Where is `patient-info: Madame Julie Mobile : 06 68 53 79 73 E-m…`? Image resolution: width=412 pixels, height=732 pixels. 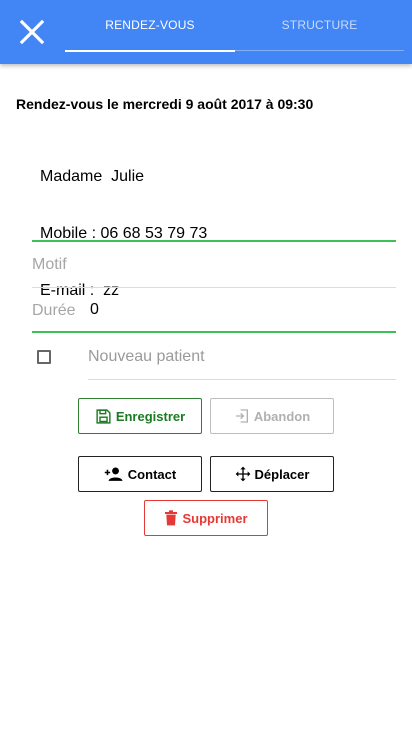 patient-info: Madame Julie Mobile : 06 68 53 79 73 E-m… is located at coordinates (123, 224).